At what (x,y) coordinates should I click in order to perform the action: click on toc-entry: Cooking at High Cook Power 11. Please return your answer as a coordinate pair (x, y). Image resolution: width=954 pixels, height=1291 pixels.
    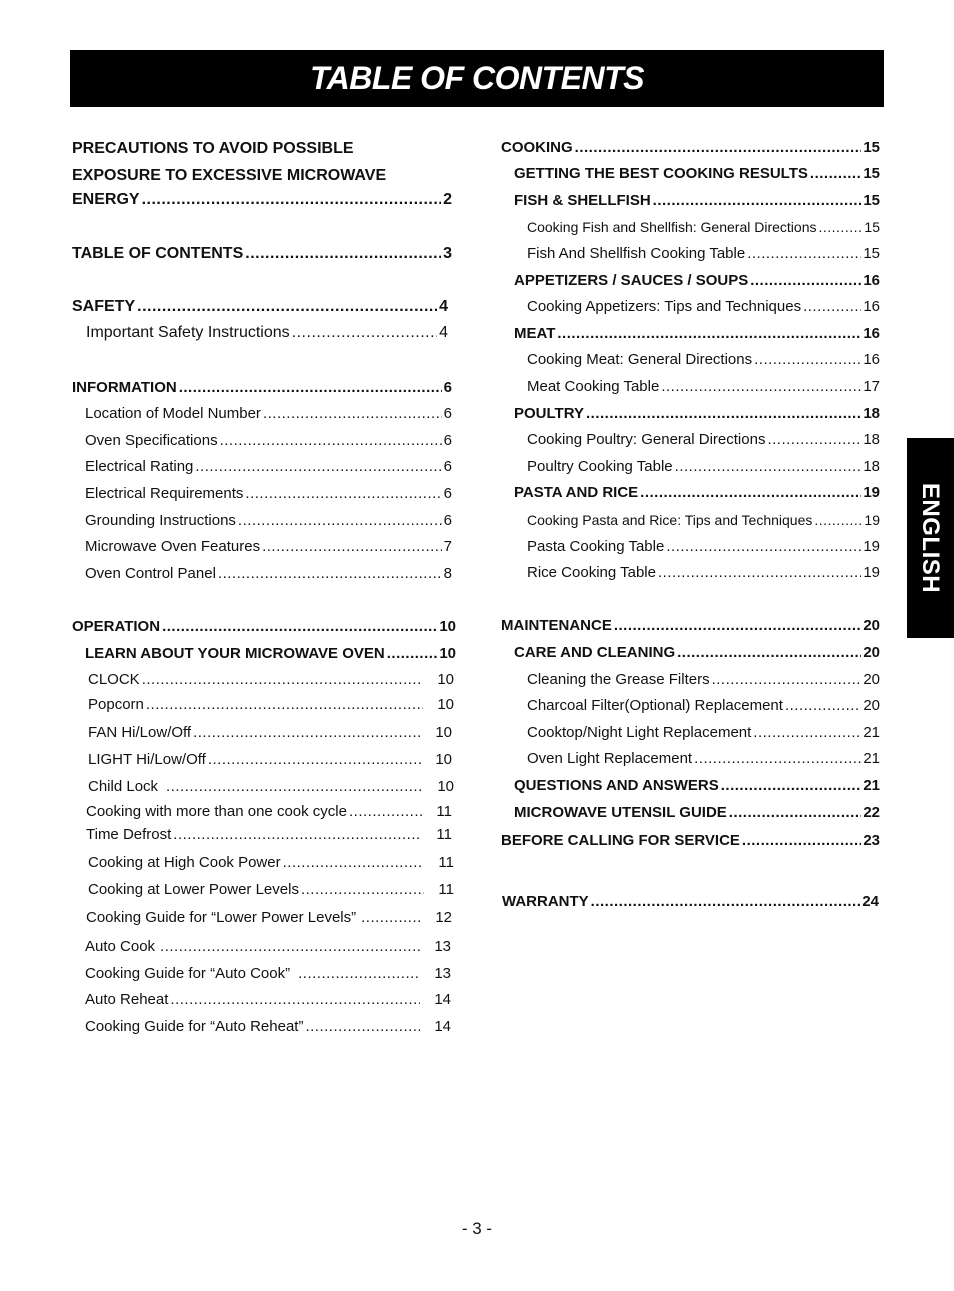
    Looking at the image, I should click on (271, 862).